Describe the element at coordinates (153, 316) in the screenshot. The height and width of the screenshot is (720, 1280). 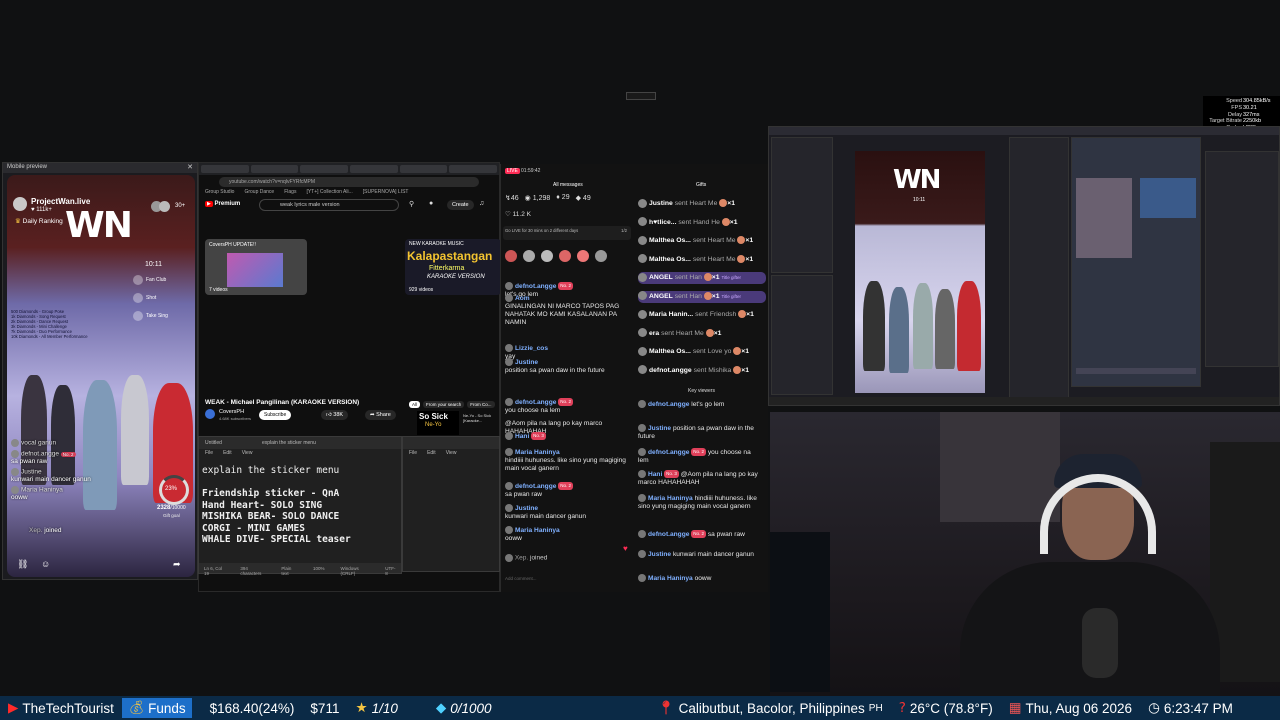
I see `side-action-item: Take Sing` at that location.